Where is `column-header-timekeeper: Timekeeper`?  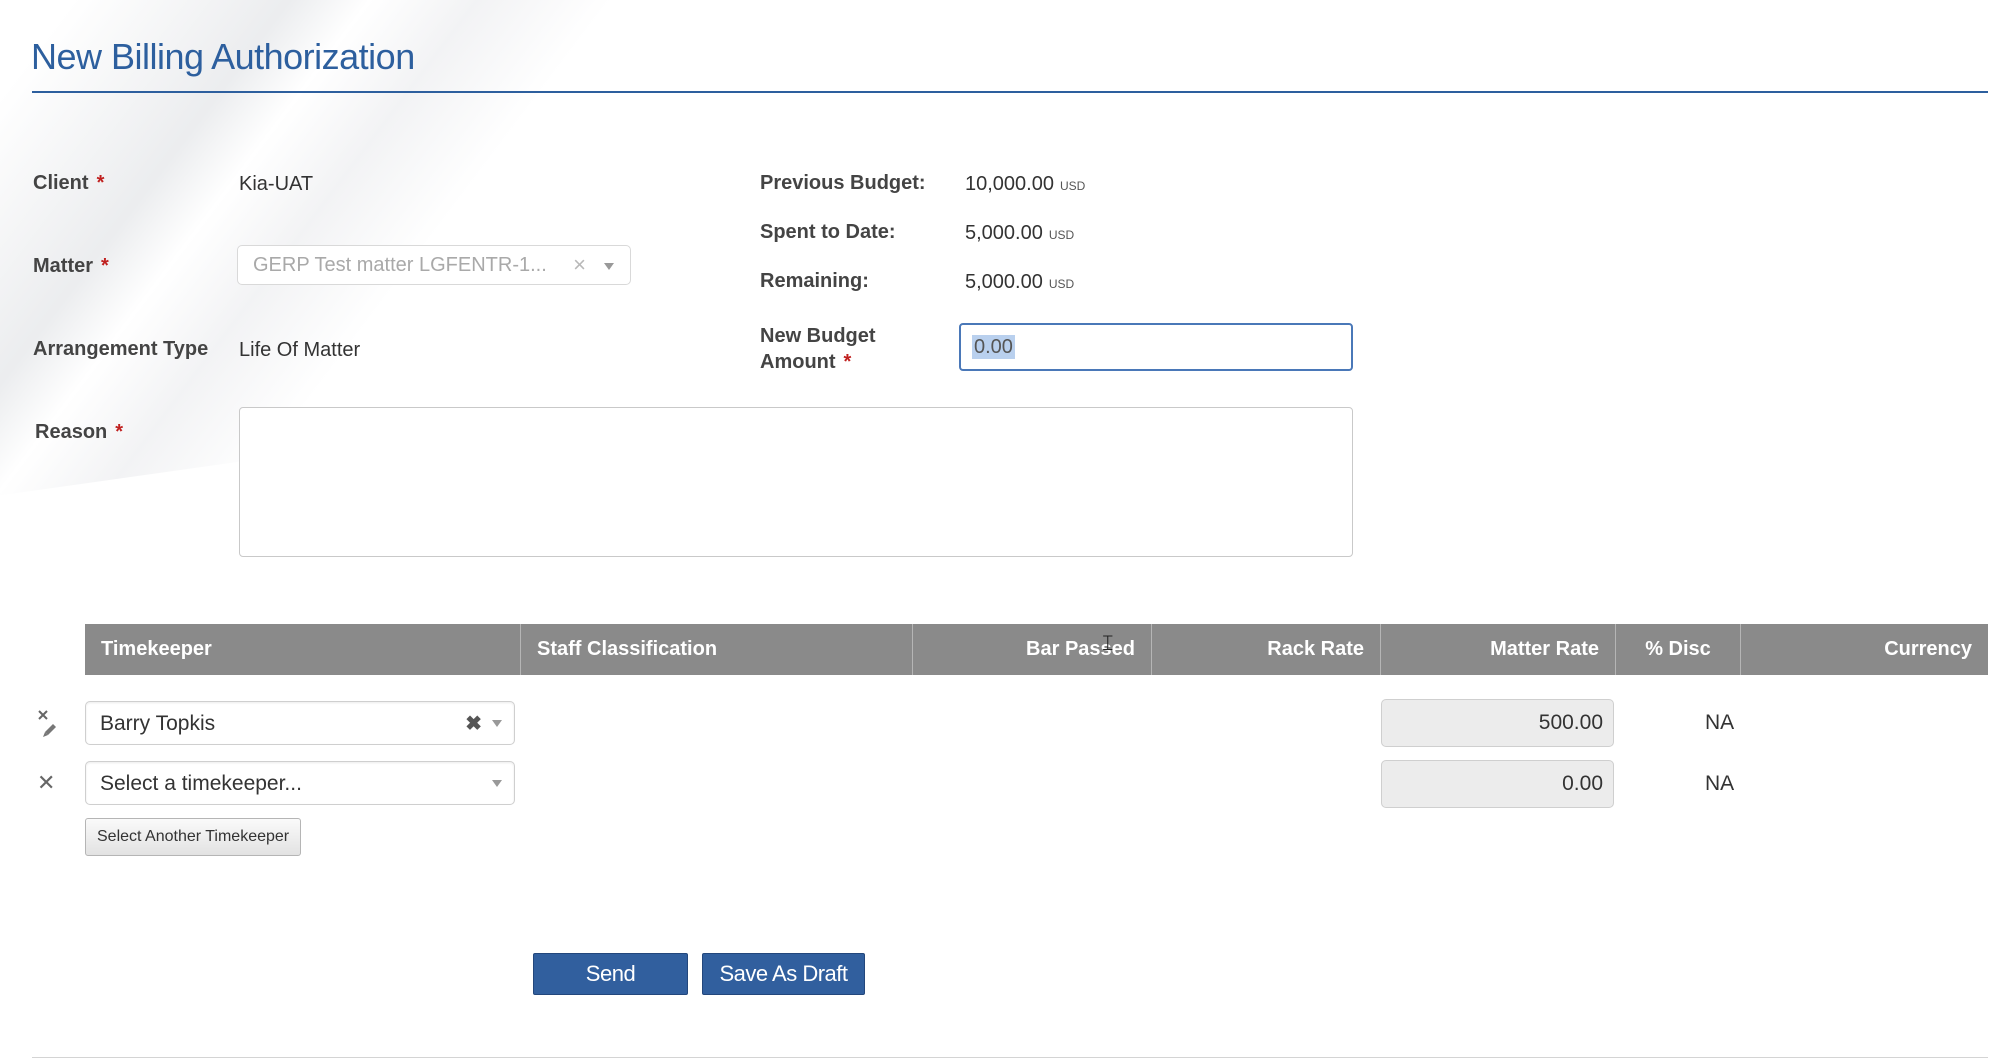 column-header-timekeeper: Timekeeper is located at coordinates (156, 649).